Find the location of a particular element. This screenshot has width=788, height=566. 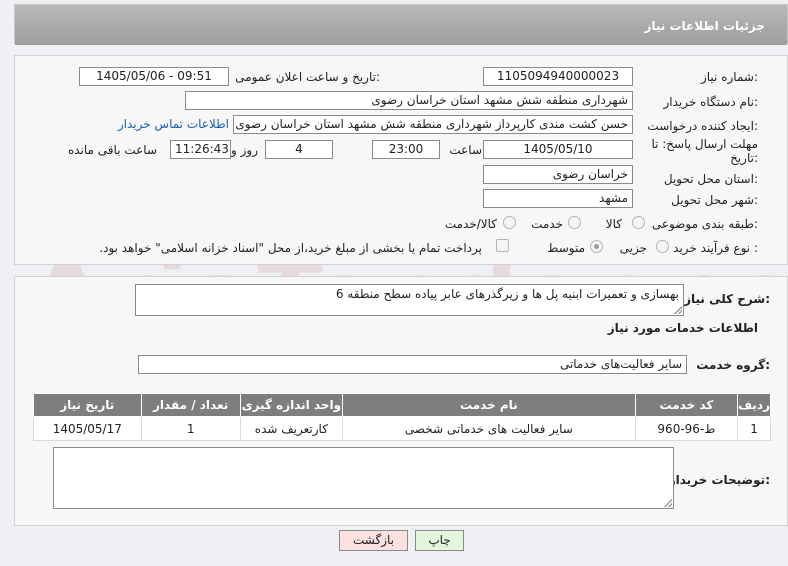

back-button: بازگشت is located at coordinates (373, 540).